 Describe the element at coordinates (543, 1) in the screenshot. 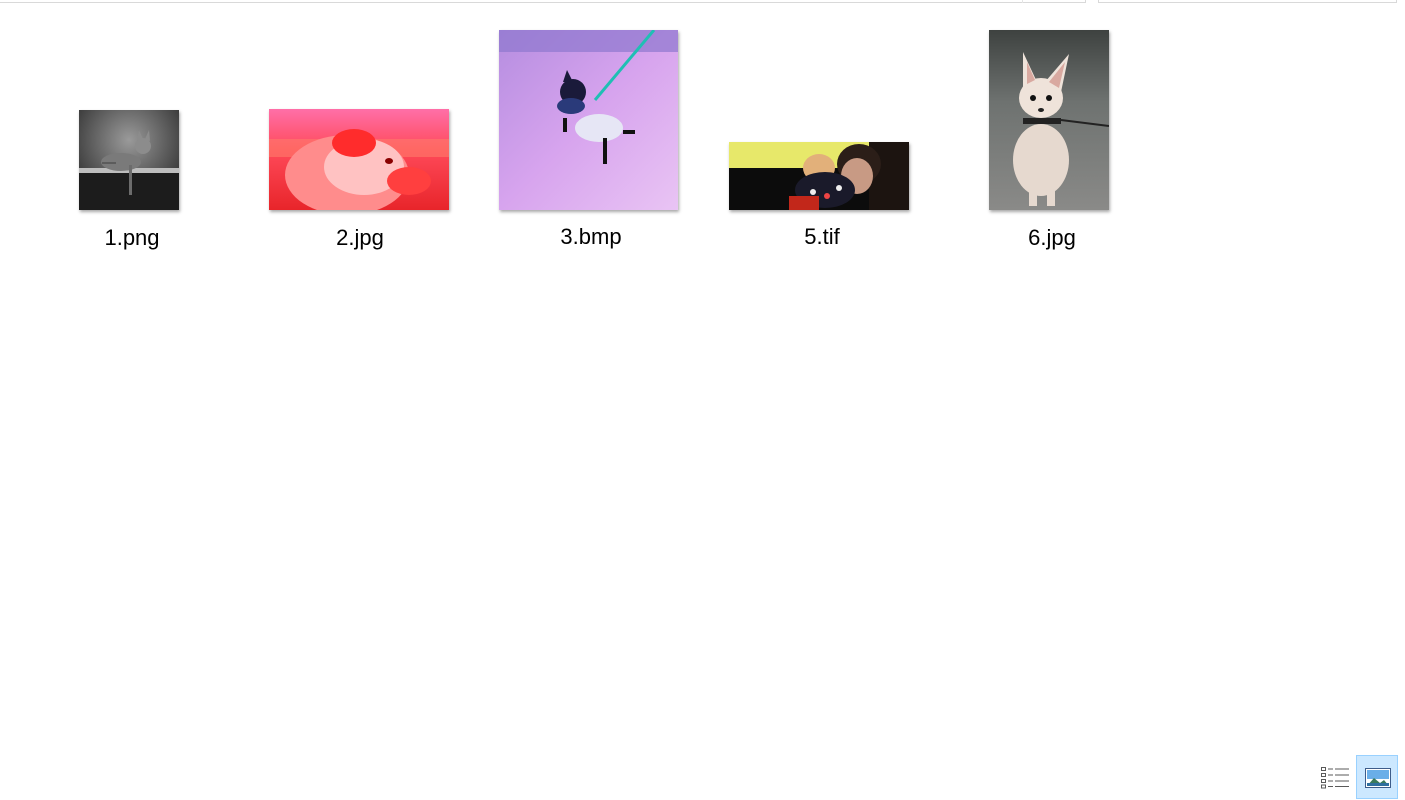

I see `address-bar` at that location.